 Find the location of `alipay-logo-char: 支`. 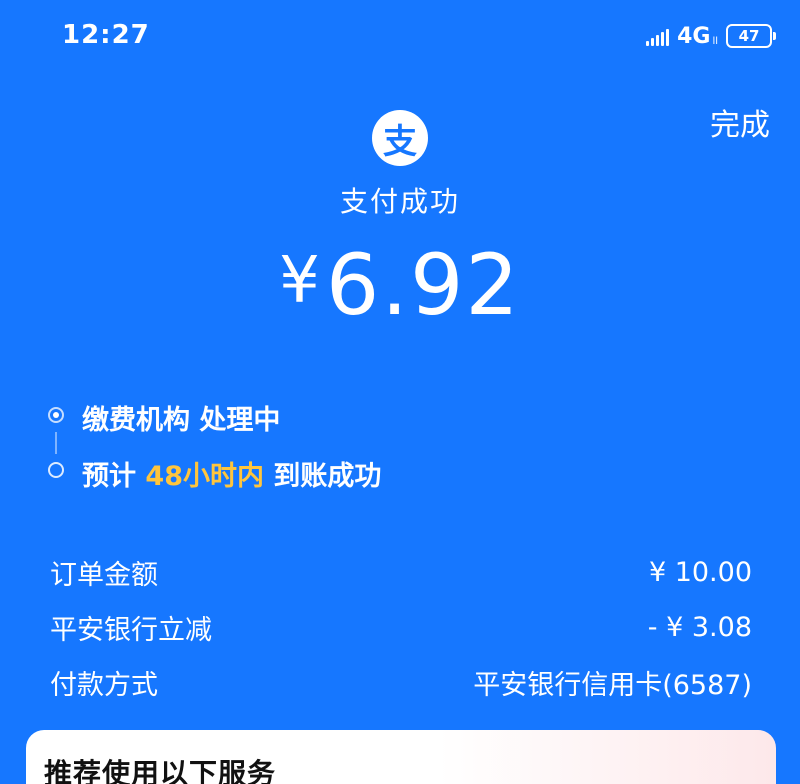

alipay-logo-char: 支 is located at coordinates (400, 141).